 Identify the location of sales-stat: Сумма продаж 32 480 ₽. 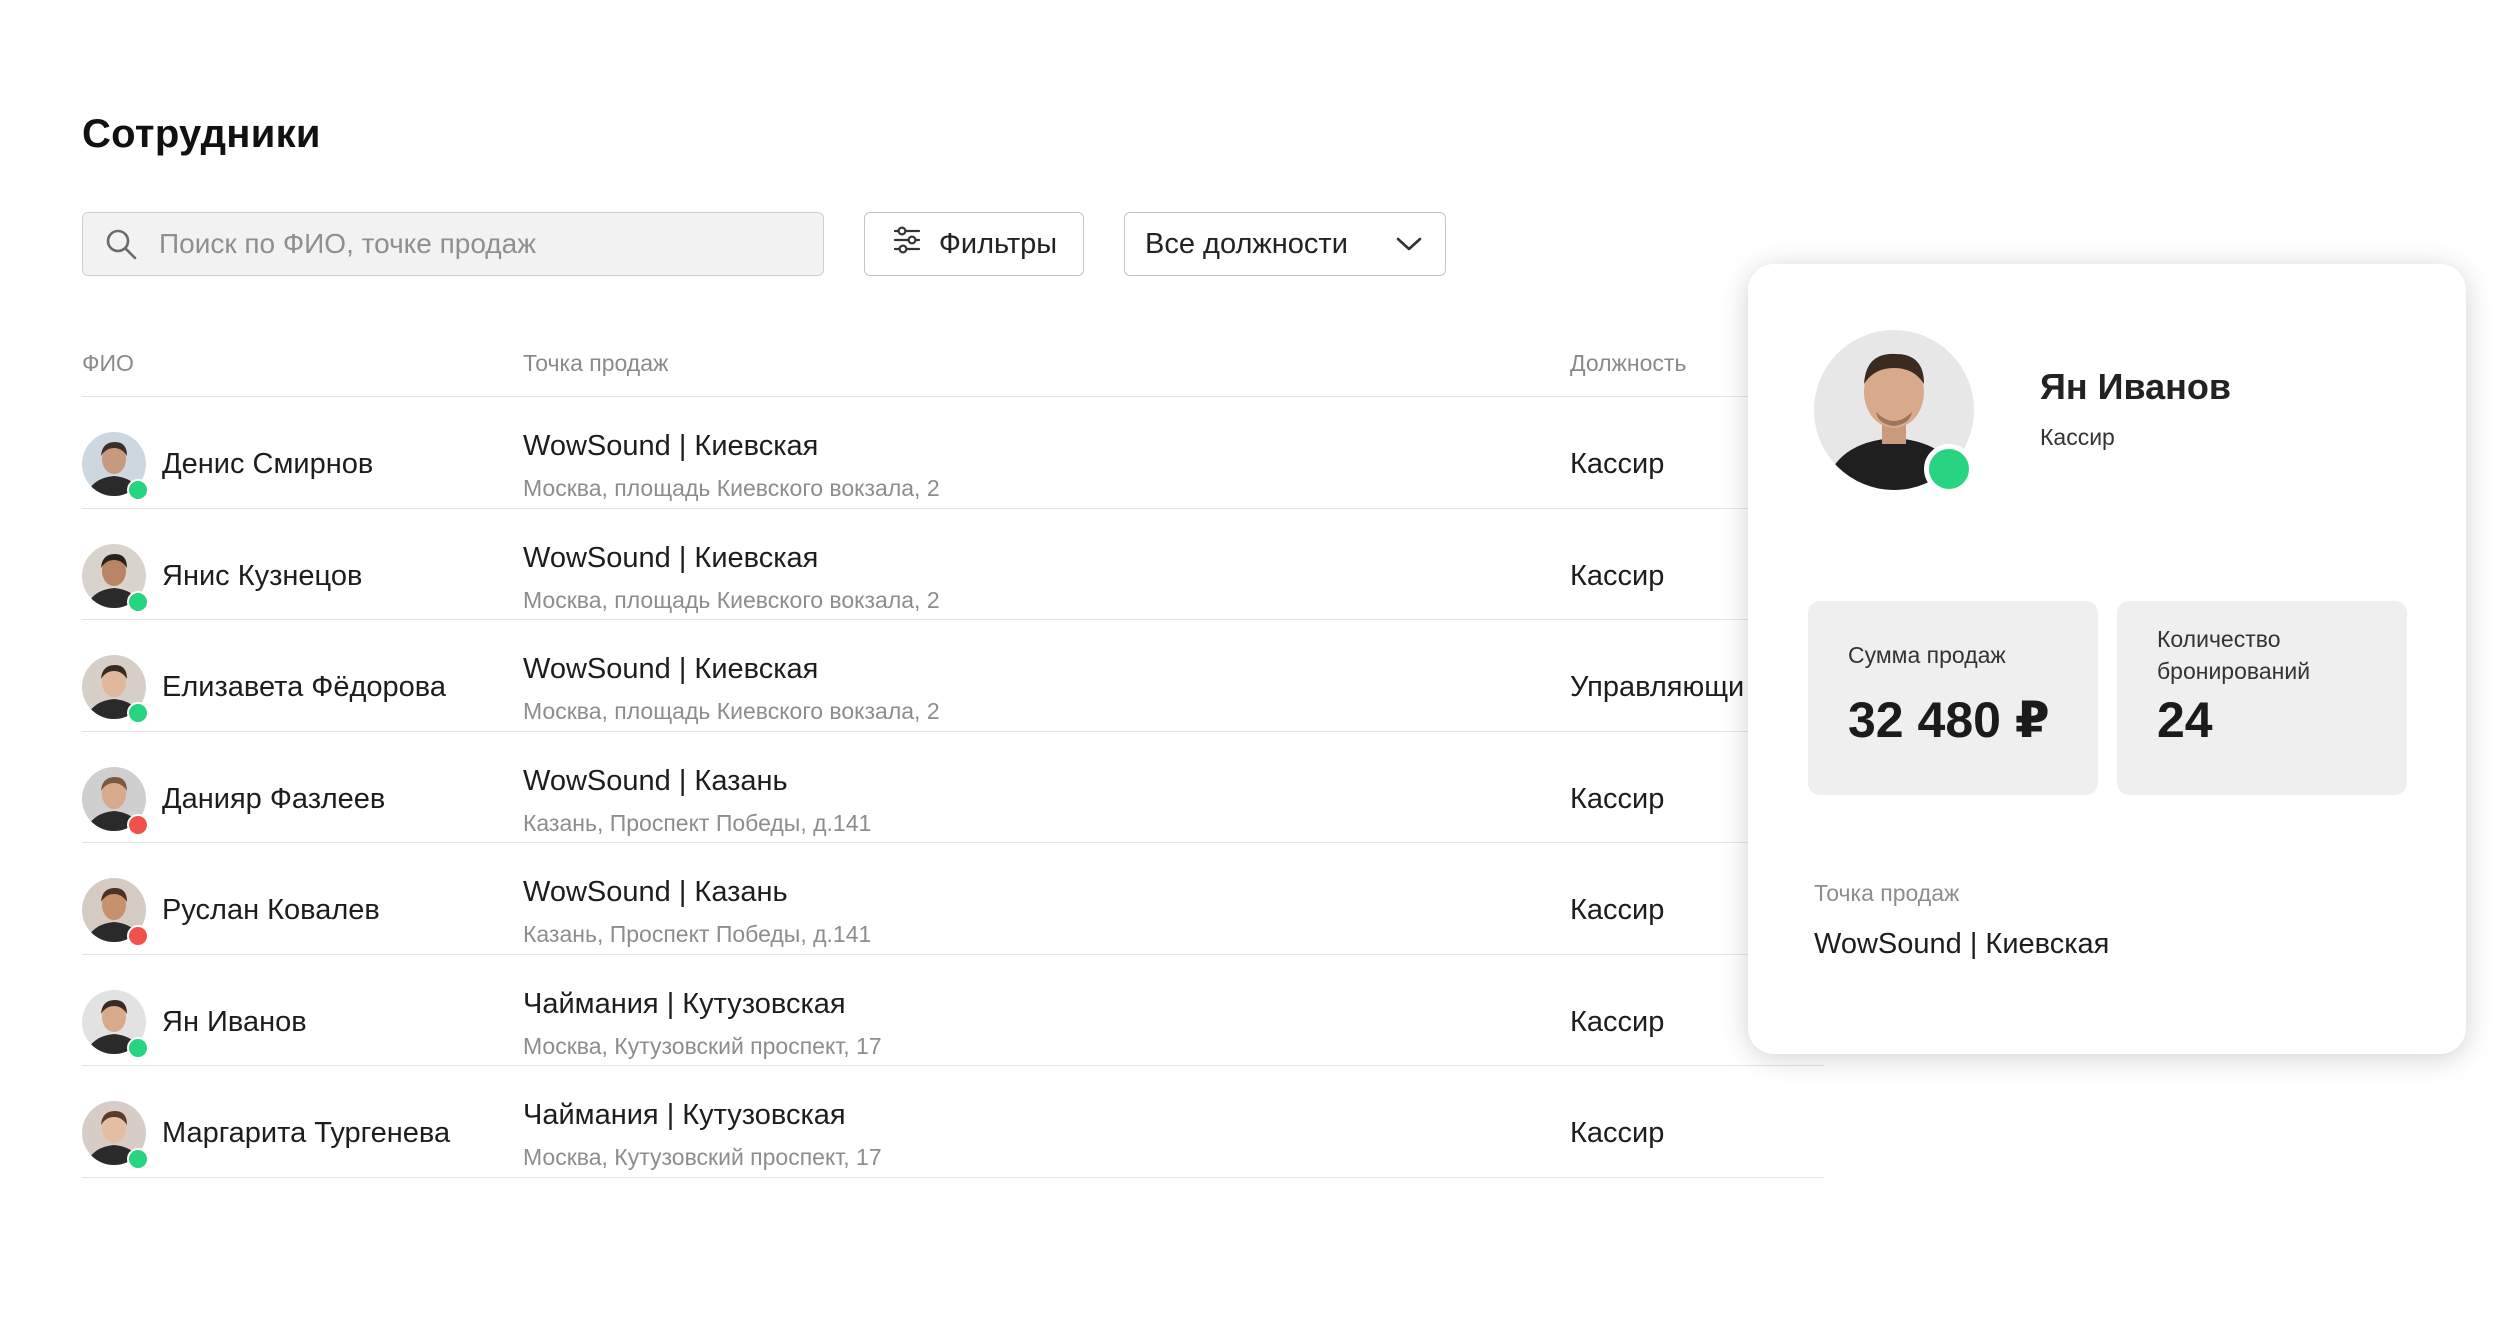
(1953, 698).